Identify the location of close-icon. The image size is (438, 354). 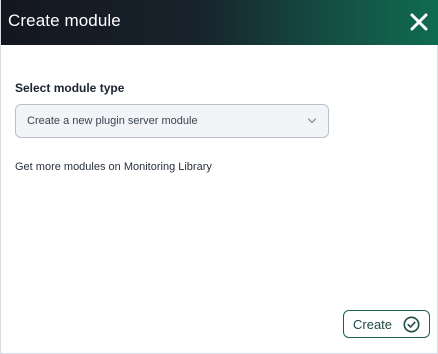
(419, 22).